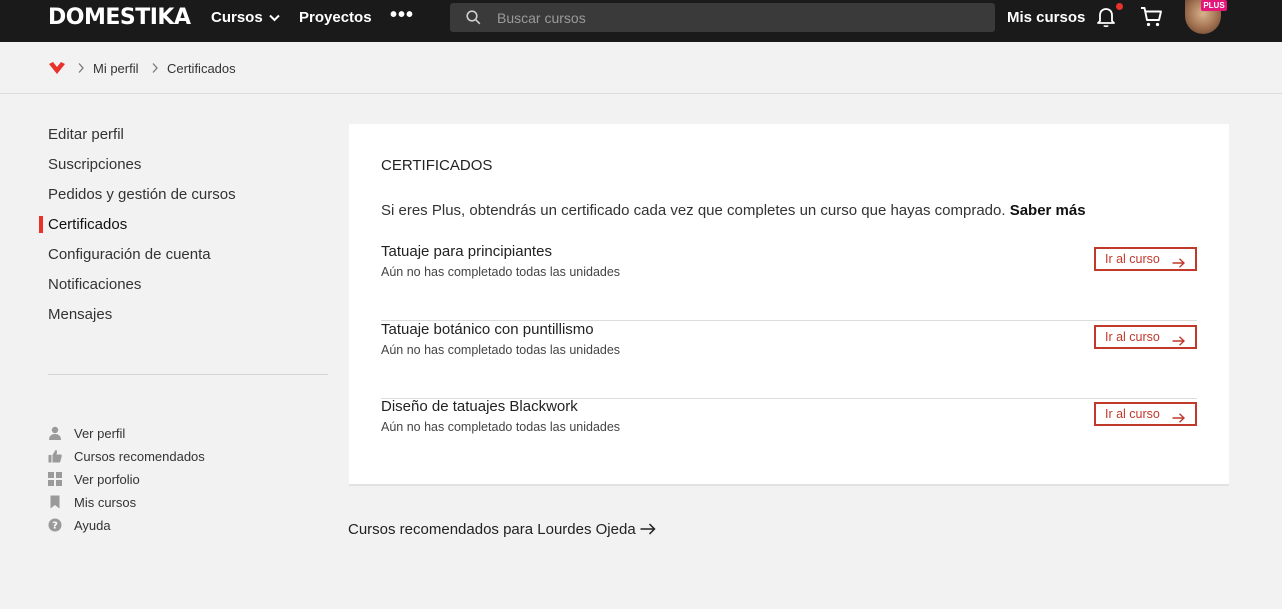 This screenshot has height=609, width=1282. Describe the element at coordinates (1214, 5) in the screenshot. I see `plus-badge: PLUS` at that location.